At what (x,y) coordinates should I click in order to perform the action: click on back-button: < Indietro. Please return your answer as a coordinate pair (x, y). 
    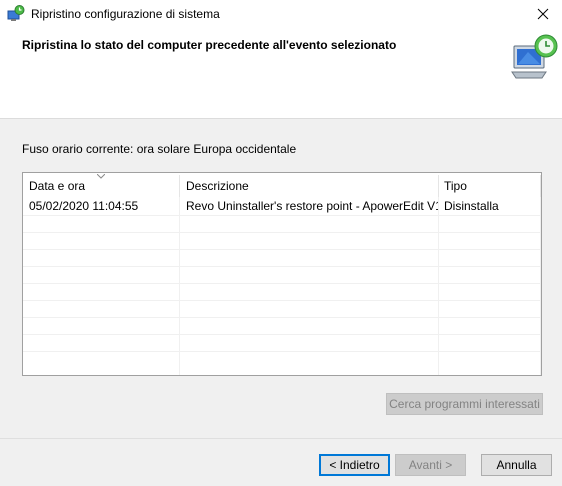
    Looking at the image, I should click on (354, 465).